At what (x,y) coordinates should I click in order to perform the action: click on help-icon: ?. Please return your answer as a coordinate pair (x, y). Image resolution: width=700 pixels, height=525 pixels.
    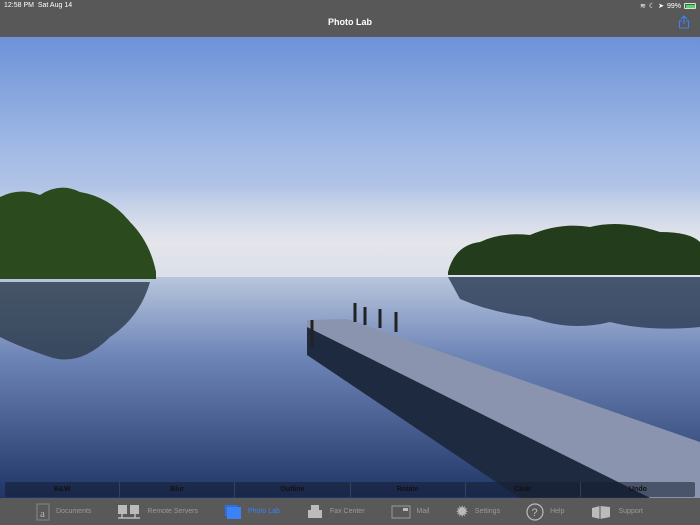
    Looking at the image, I should click on (535, 511).